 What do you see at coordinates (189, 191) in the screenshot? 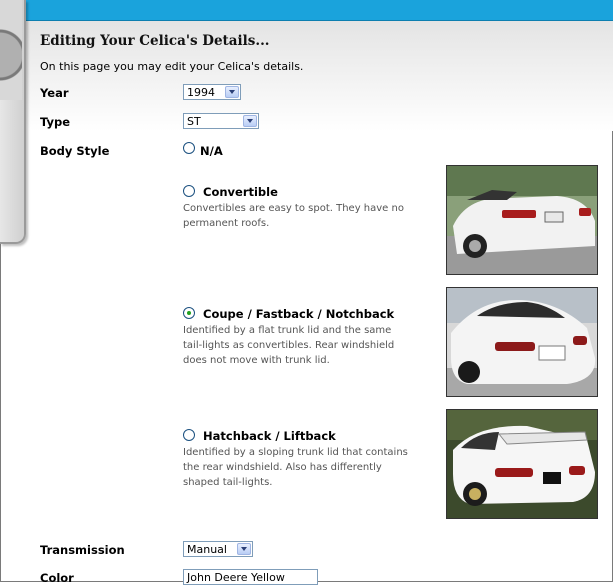
I see `convertible-radio` at bounding box center [189, 191].